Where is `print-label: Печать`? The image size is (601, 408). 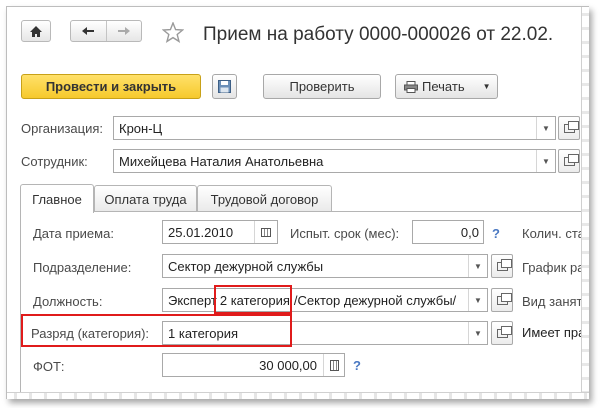 print-label: Печать is located at coordinates (443, 86).